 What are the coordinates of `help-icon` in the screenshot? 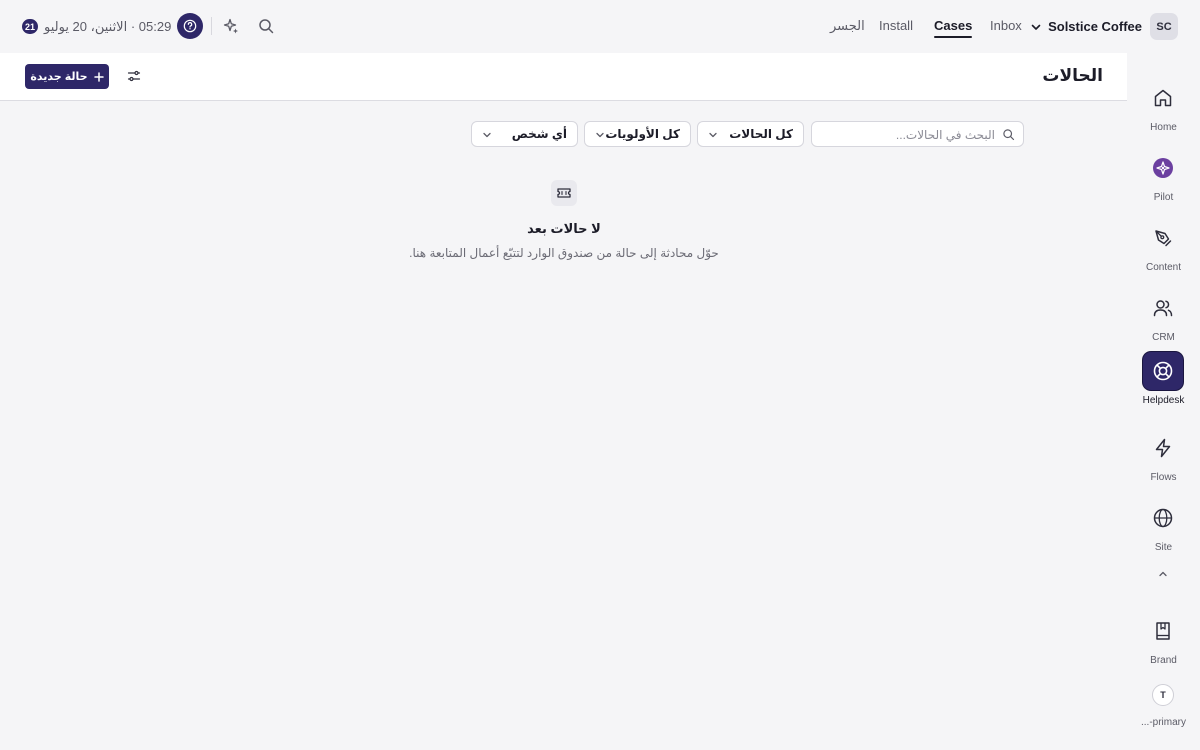 It's located at (190, 26).